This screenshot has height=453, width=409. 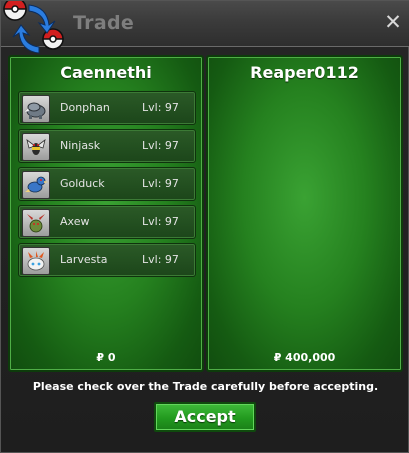 What do you see at coordinates (304, 357) in the screenshot?
I see `right-money-amount: ₽ 400,000` at bounding box center [304, 357].